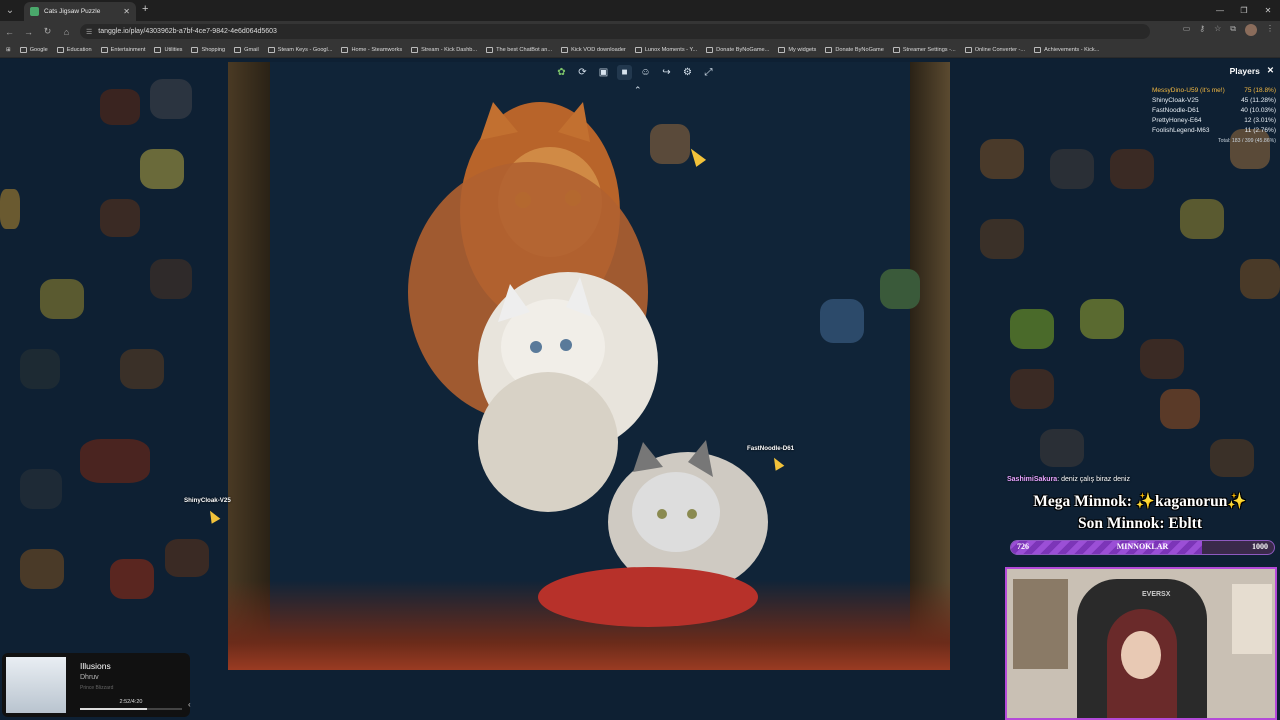  I want to click on gmail-icon, so click(238, 49).